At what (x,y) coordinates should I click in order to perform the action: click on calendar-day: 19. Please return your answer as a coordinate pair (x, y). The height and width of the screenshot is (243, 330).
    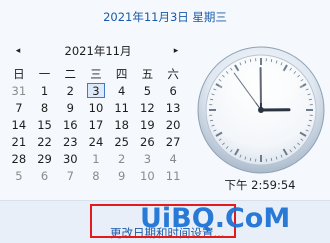
    Looking at the image, I should click on (148, 125).